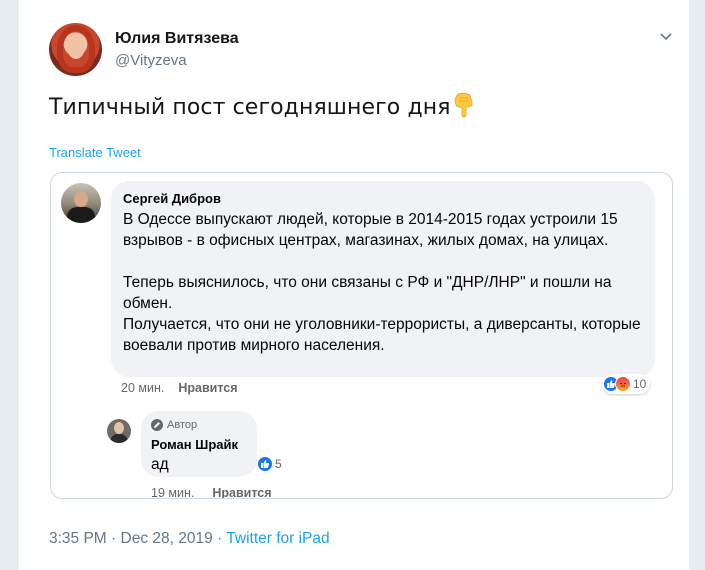 This screenshot has width=705, height=570. Describe the element at coordinates (173, 492) in the screenshot. I see `reply-time: 19 мин.` at that location.